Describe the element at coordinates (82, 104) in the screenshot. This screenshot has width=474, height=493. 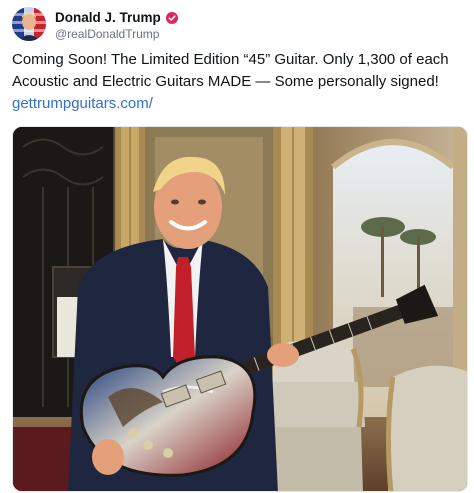
I see `post-link: gettrumpguitars.com/` at that location.